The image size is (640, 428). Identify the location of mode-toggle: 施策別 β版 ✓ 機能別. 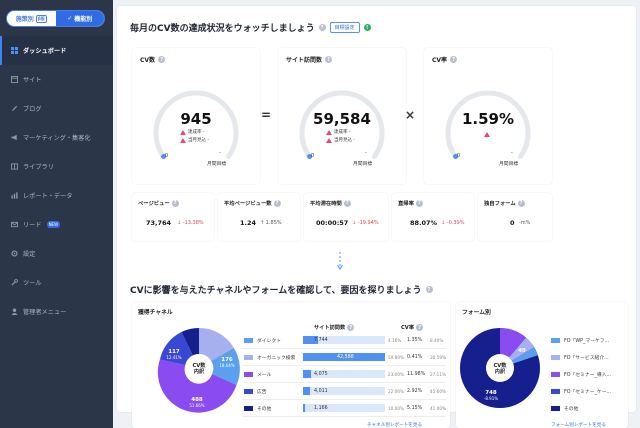
(55, 18).